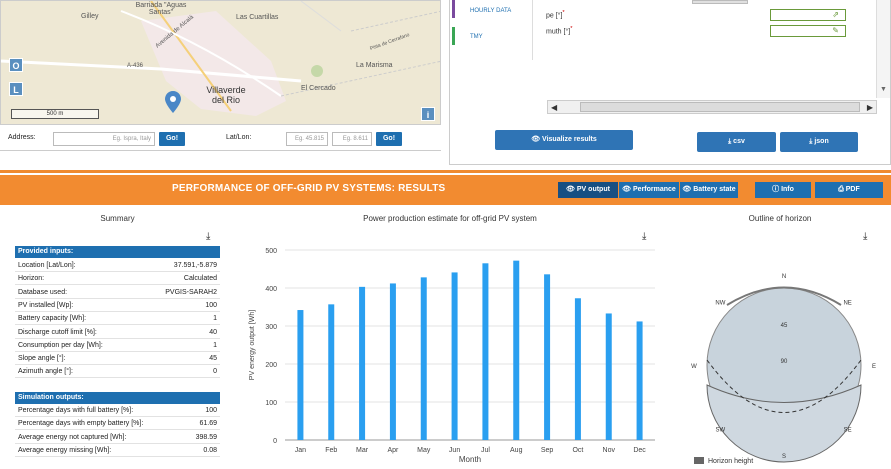 The image size is (891, 469). Describe the element at coordinates (559, 31) in the screenshot. I see `azimuth-field-label: muth [°]*` at that location.